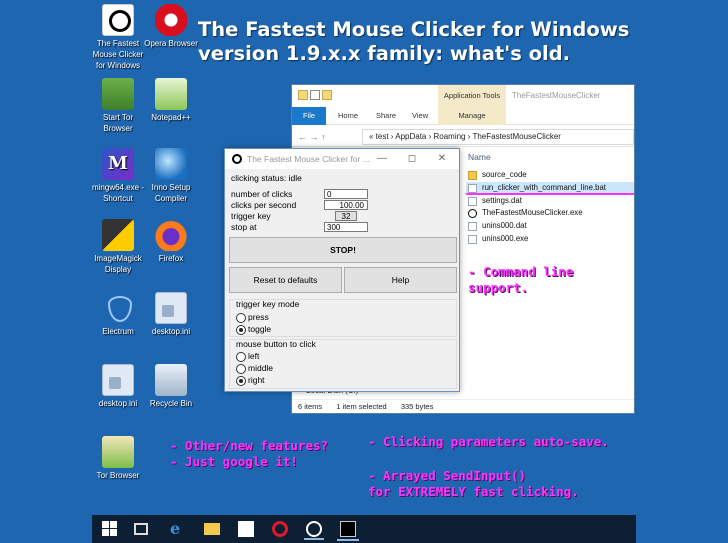  Describe the element at coordinates (253, 329) in the screenshot. I see `radio-toggle: toggle` at that location.